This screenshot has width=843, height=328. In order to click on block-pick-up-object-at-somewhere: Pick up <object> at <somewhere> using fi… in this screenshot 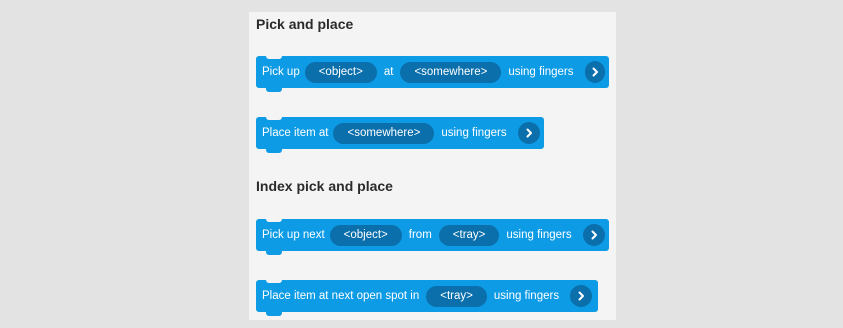, I will do `click(432, 73)`.